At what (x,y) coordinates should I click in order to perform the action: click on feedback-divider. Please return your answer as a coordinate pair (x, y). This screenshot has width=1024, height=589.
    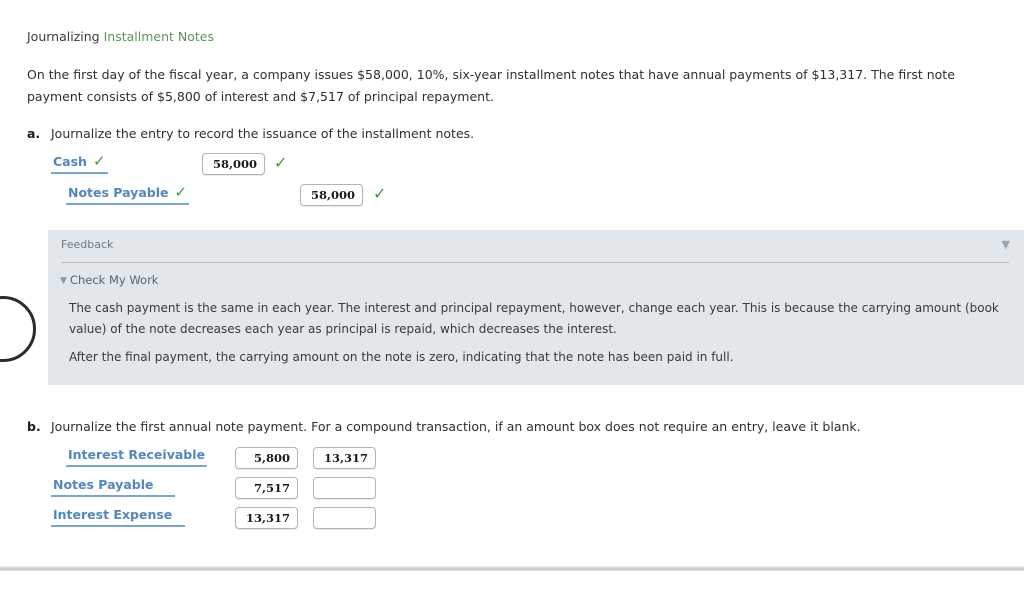
    Looking at the image, I should click on (535, 262).